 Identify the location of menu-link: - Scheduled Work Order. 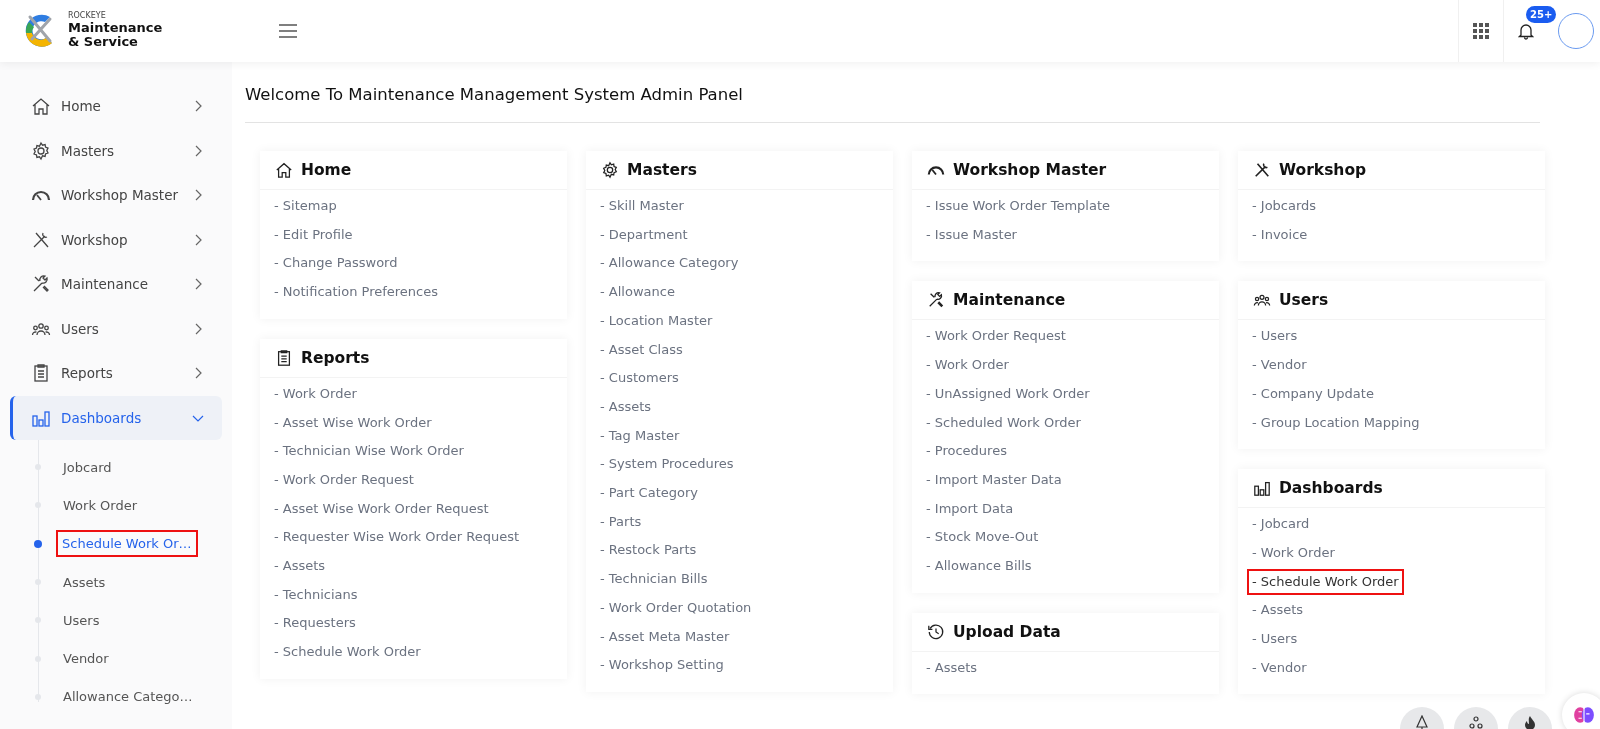
(1003, 423).